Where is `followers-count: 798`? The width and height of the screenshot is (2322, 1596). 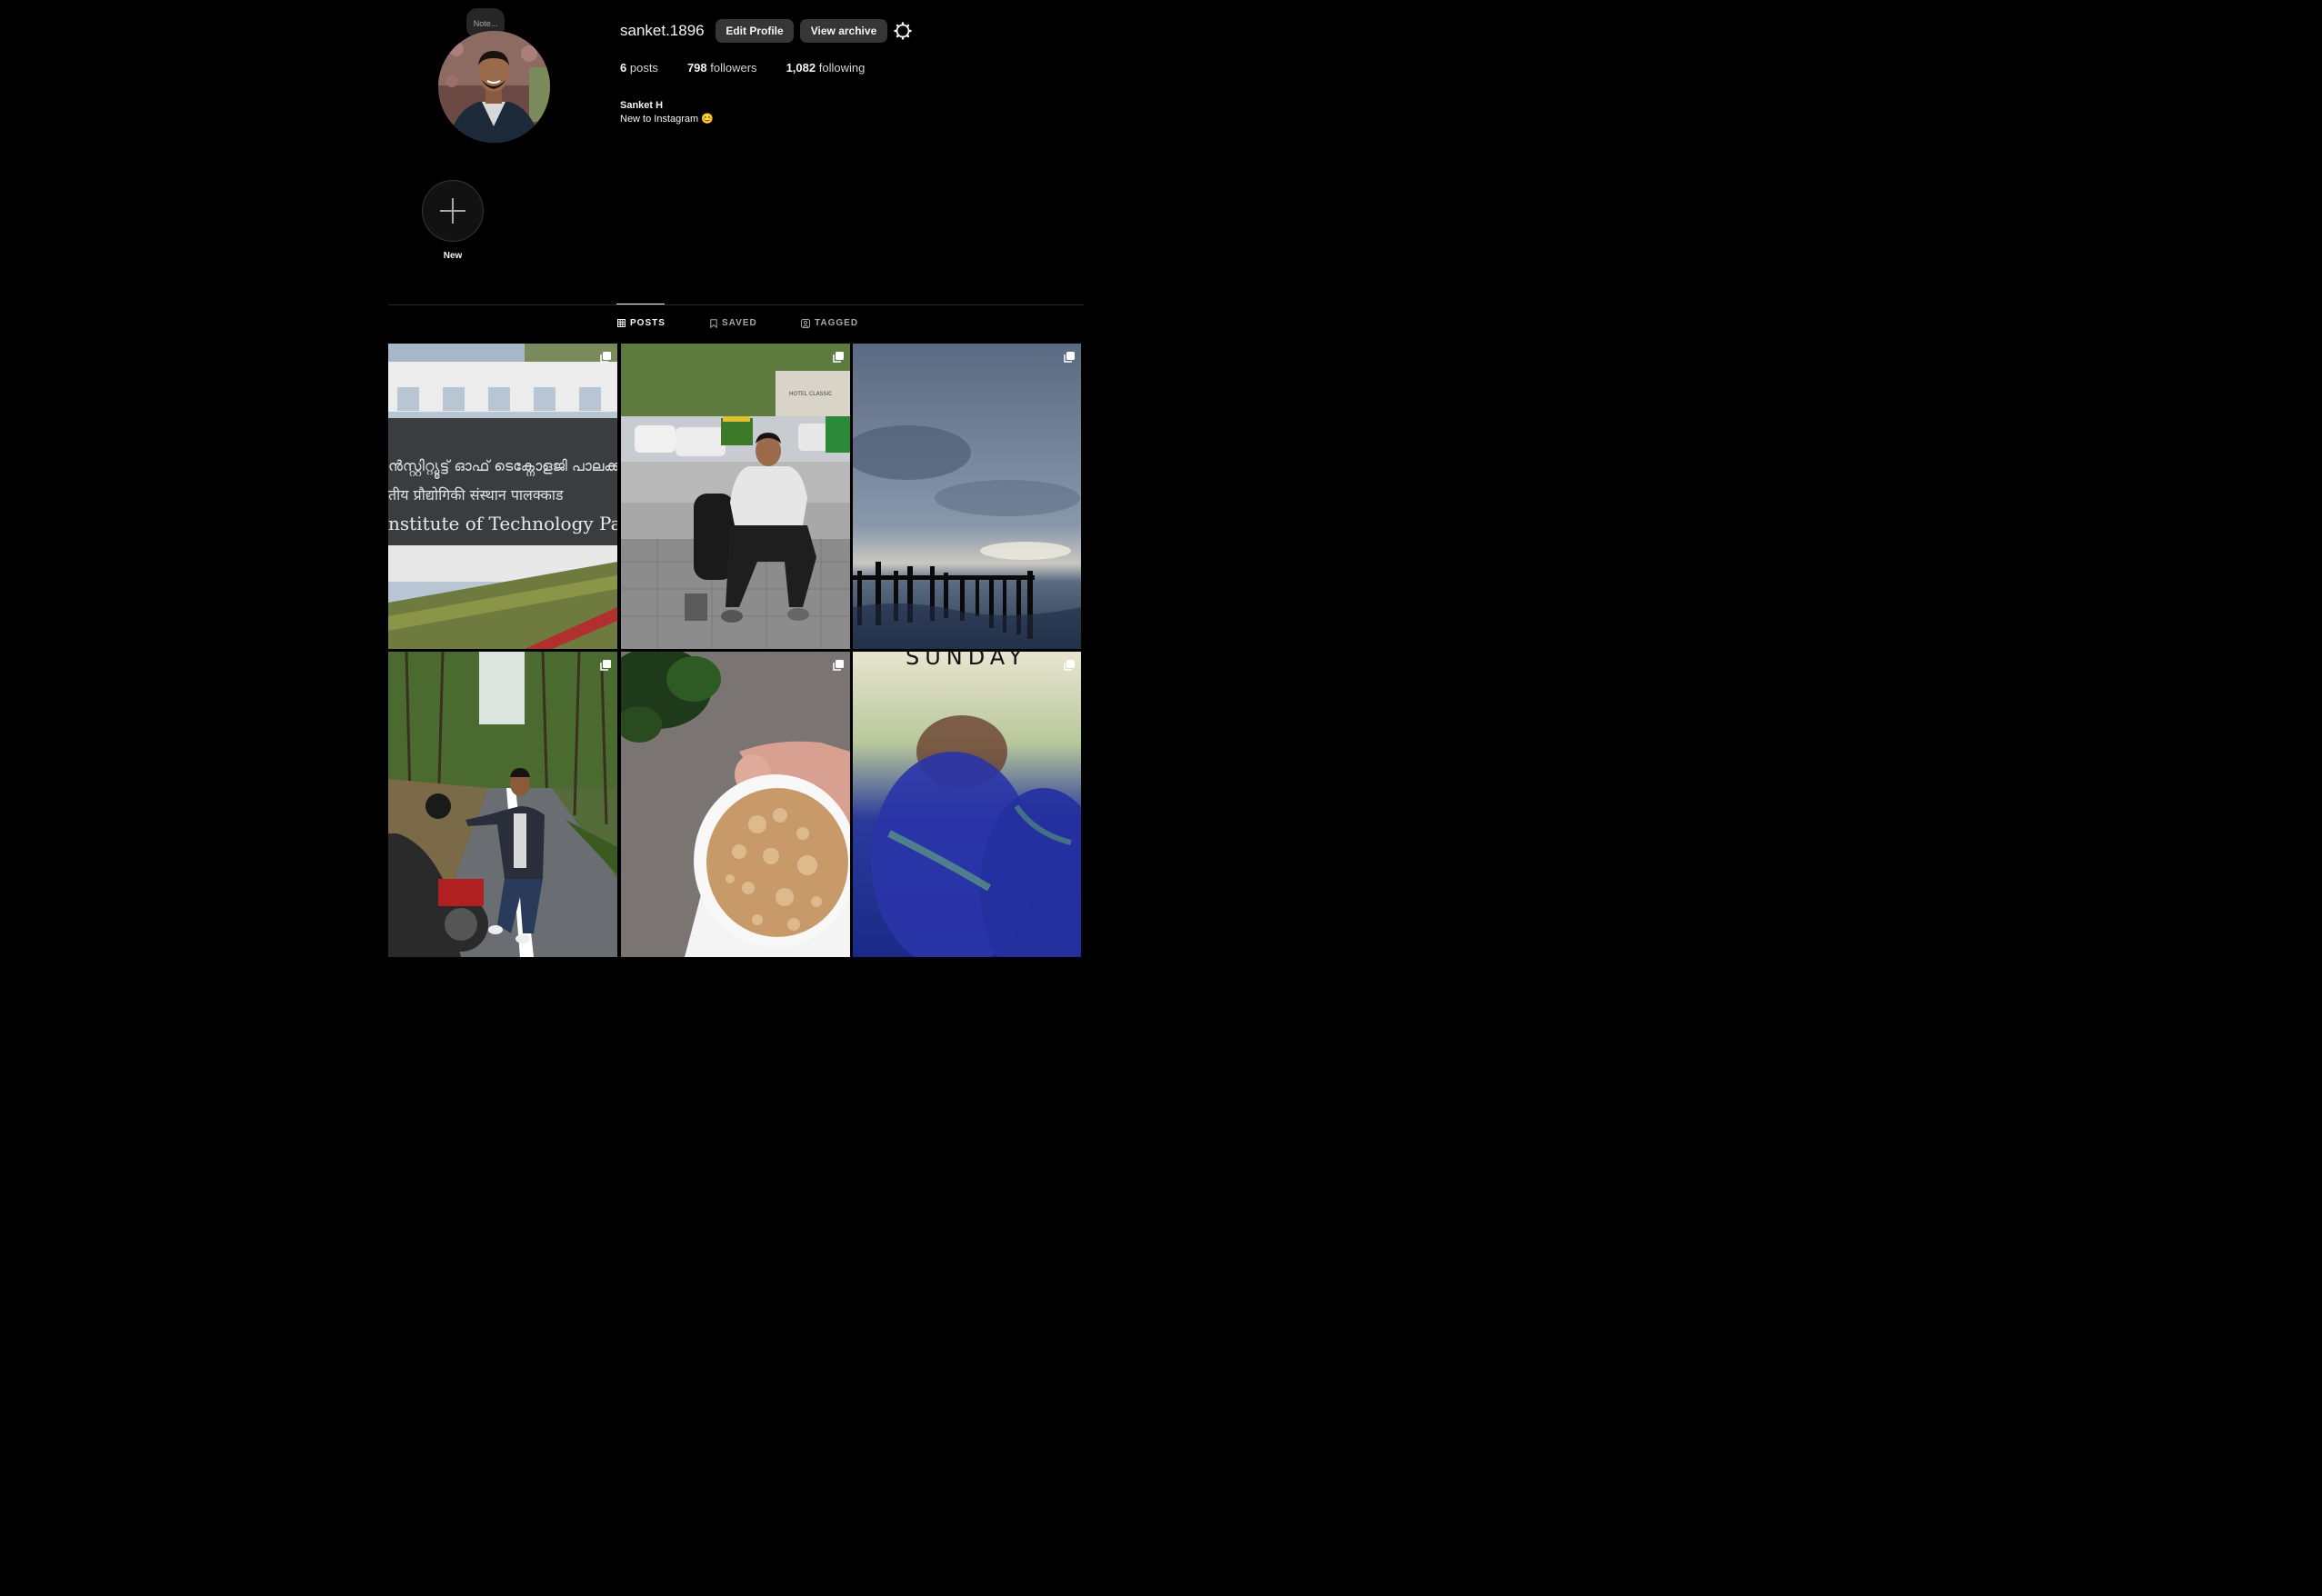 followers-count: 798 is located at coordinates (696, 68).